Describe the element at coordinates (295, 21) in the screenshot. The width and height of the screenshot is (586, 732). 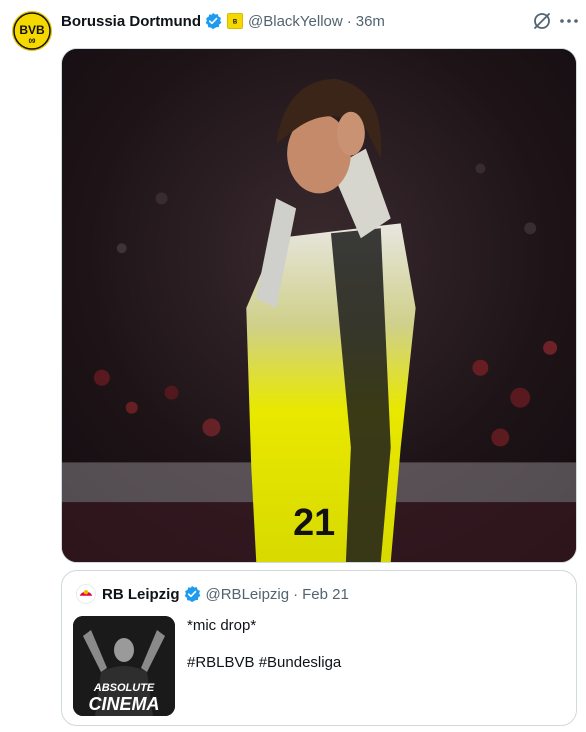
I see `author-handle: @BlackYellow` at that location.